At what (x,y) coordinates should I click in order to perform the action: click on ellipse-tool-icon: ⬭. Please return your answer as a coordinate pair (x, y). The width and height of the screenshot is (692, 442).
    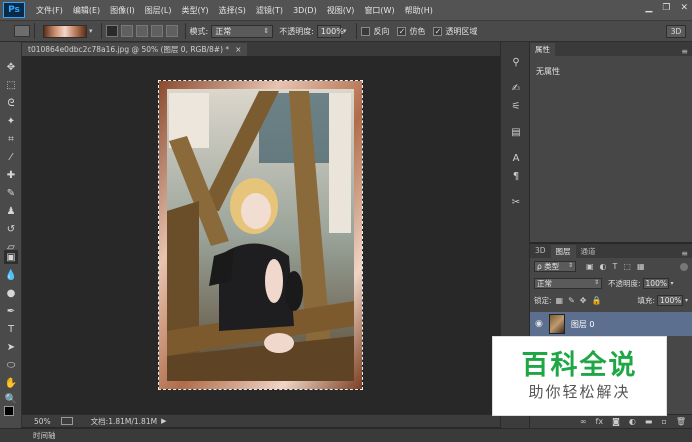
    Looking at the image, I should click on (11, 365).